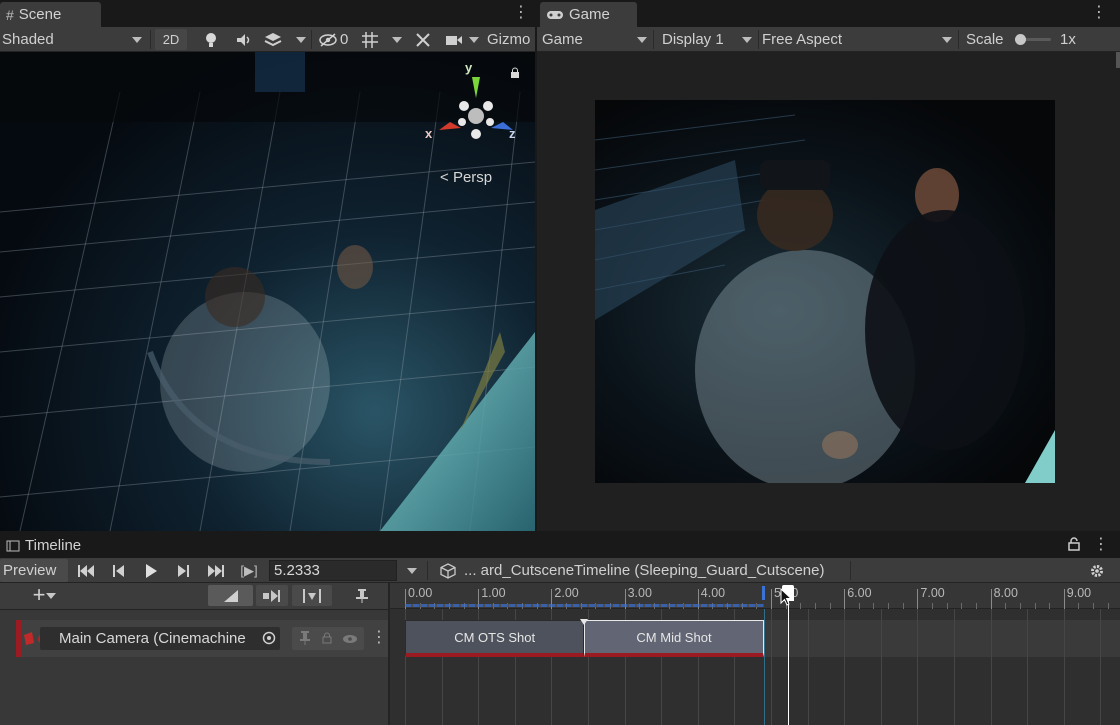 This screenshot has width=1120, height=725. Describe the element at coordinates (786, 598) in the screenshot. I see `mouse-cursor-icon` at that location.